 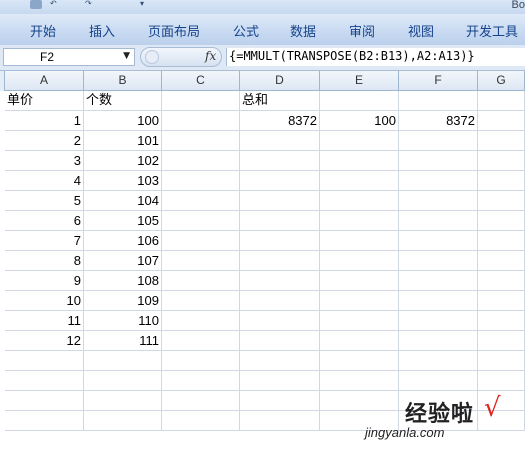 What do you see at coordinates (36, 4) in the screenshot?
I see `save-icon` at bounding box center [36, 4].